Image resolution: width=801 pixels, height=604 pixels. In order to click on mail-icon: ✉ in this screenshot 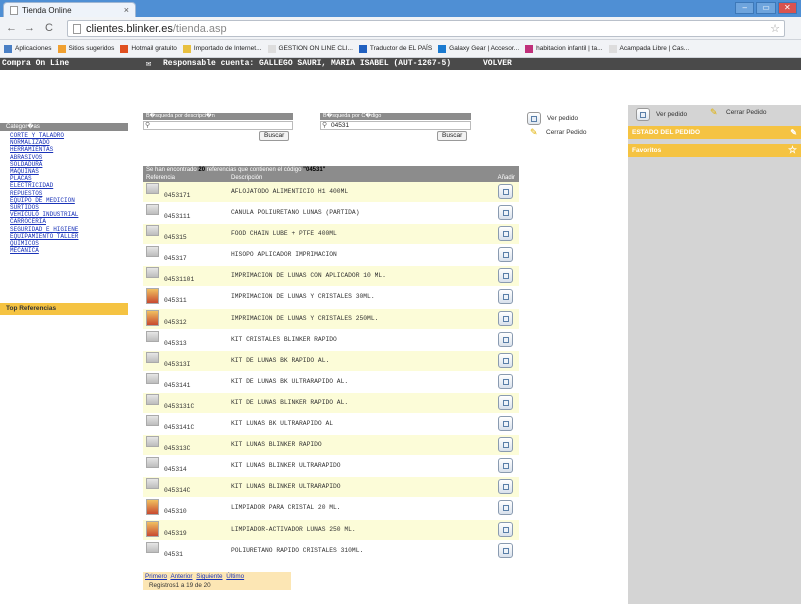, I will do `click(148, 64)`.